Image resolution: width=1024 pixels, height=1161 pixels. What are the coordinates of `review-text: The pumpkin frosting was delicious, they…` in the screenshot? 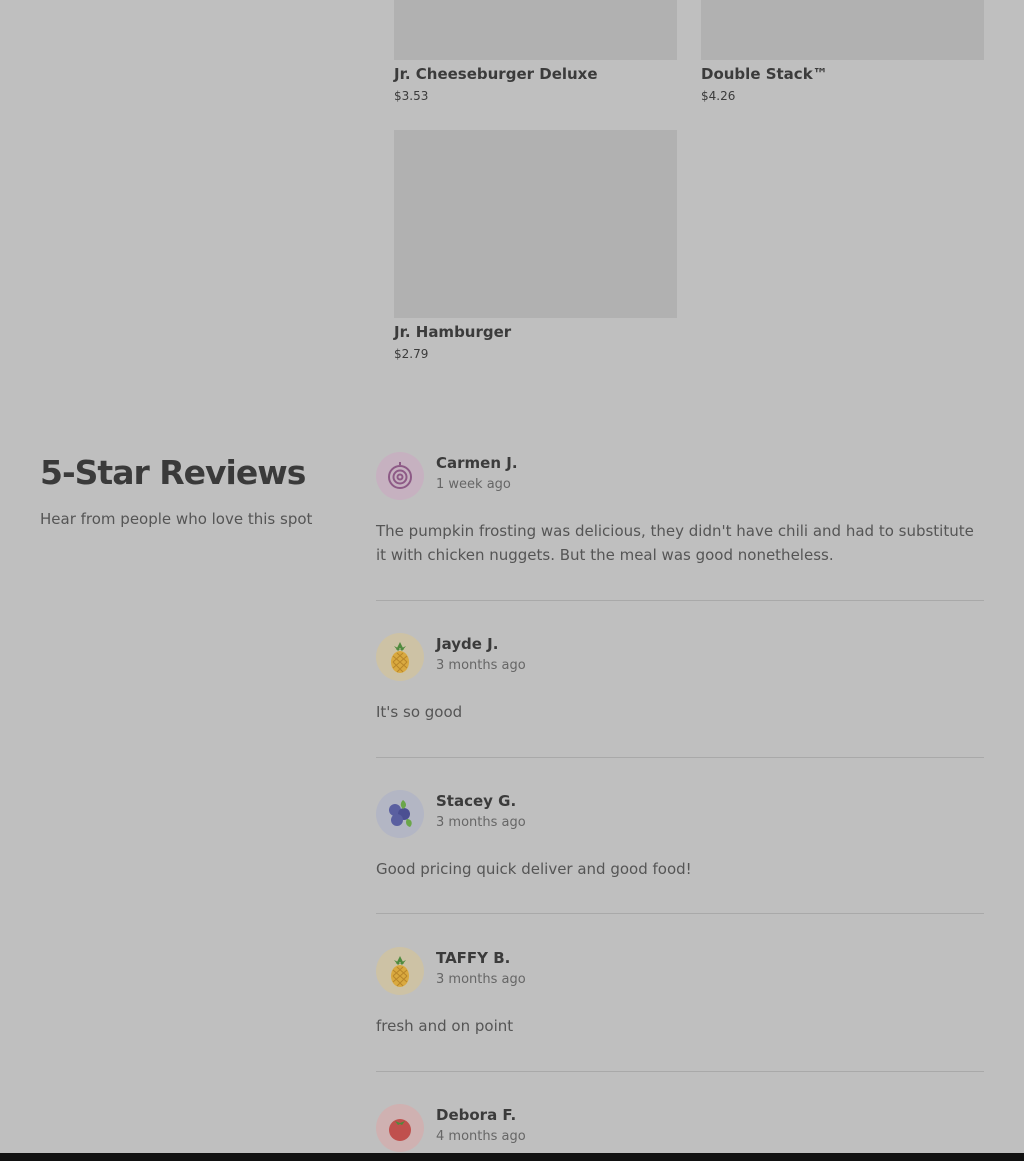 It's located at (675, 543).